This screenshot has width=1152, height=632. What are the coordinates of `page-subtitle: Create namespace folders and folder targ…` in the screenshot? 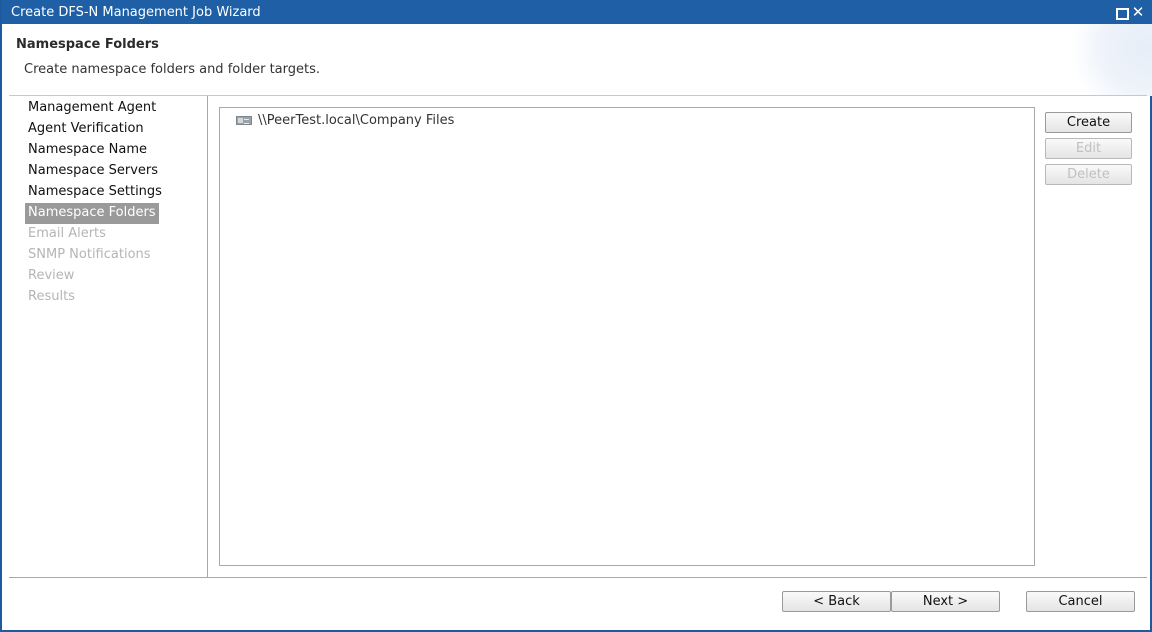 It's located at (172, 69).